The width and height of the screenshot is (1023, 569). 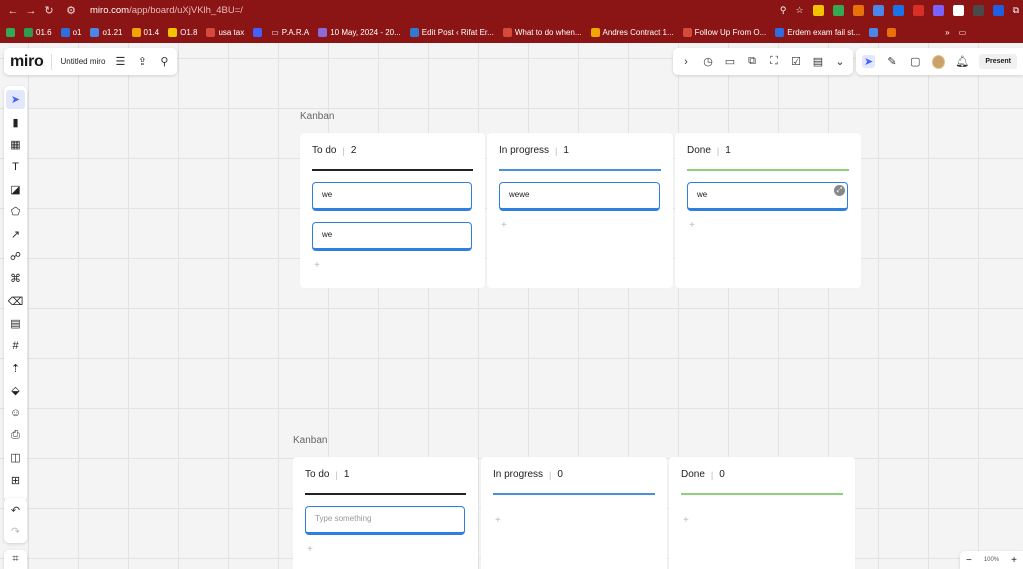 I want to click on templates-icon: ▮, so click(x=15, y=121).